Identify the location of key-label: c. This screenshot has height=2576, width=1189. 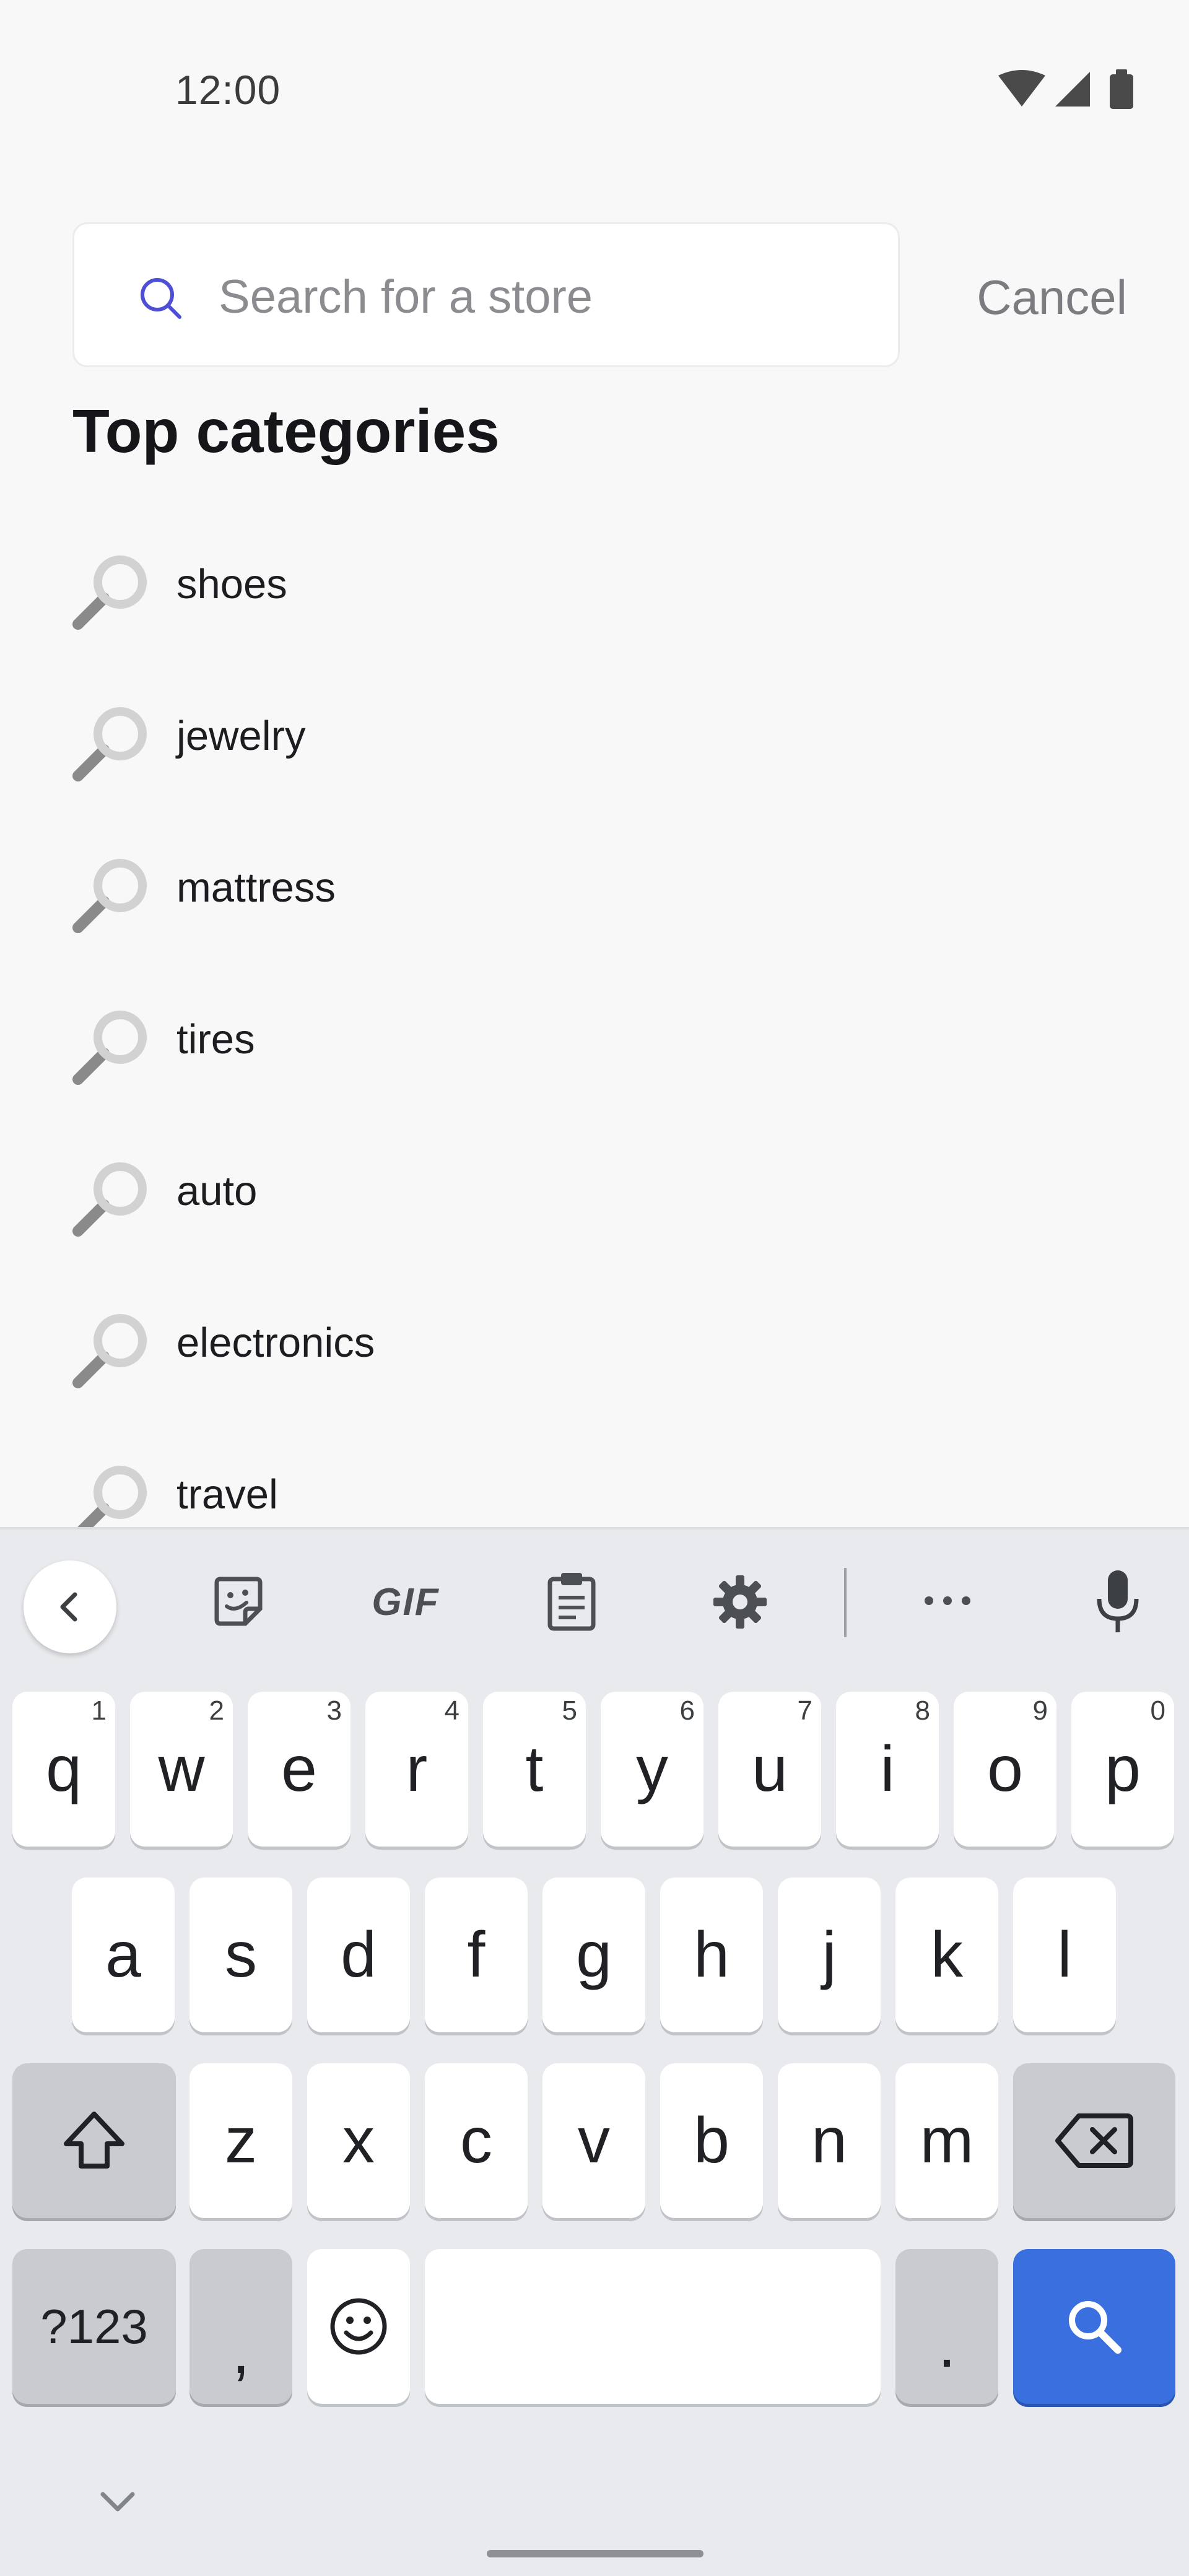
(476, 2140).